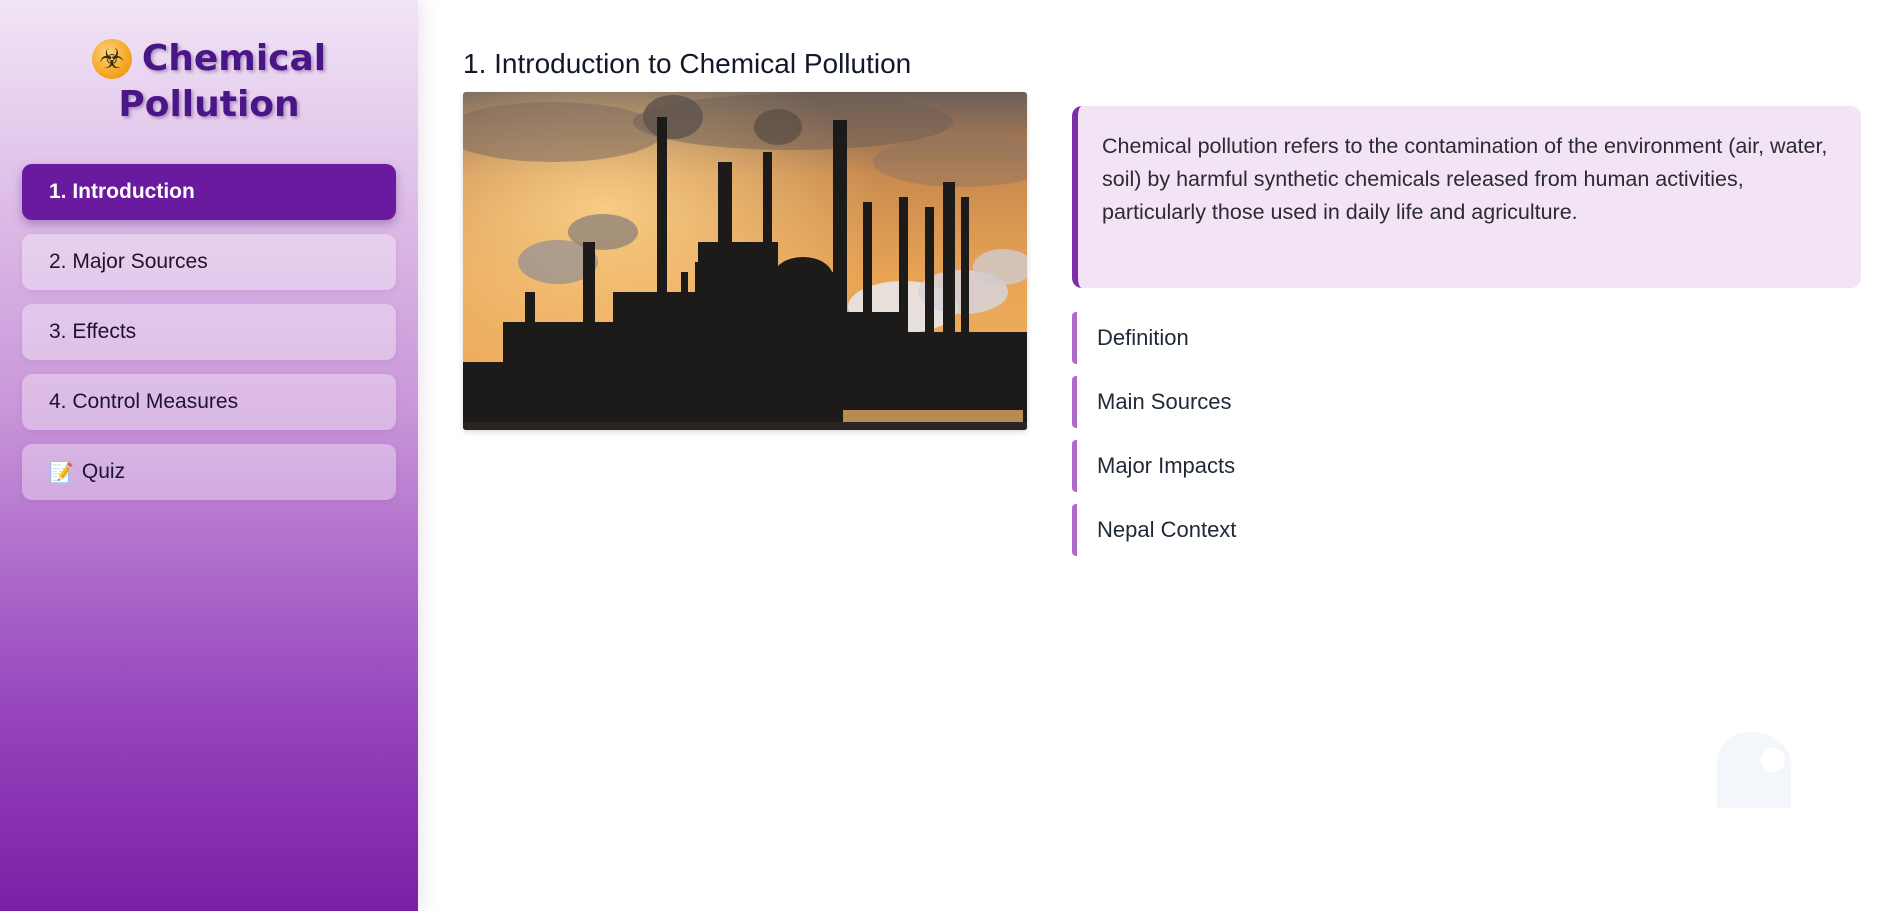 This screenshot has height=911, width=1902. Describe the element at coordinates (122, 191) in the screenshot. I see `sidebar-item-label: 1. Introduction` at that location.